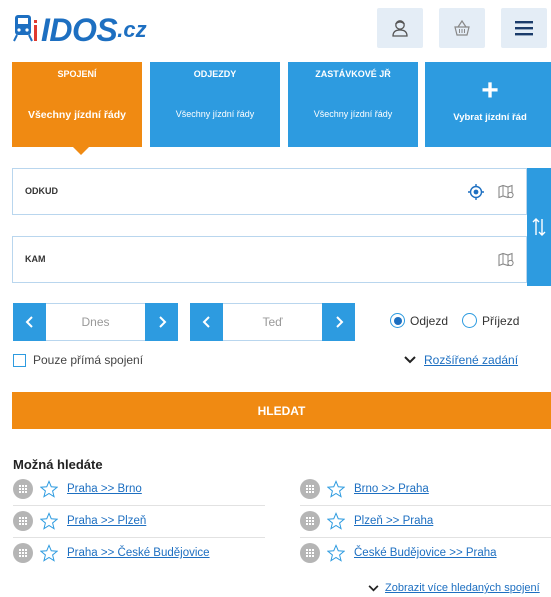  Describe the element at coordinates (19, 360) in the screenshot. I see `direct-only-checkbox` at that location.